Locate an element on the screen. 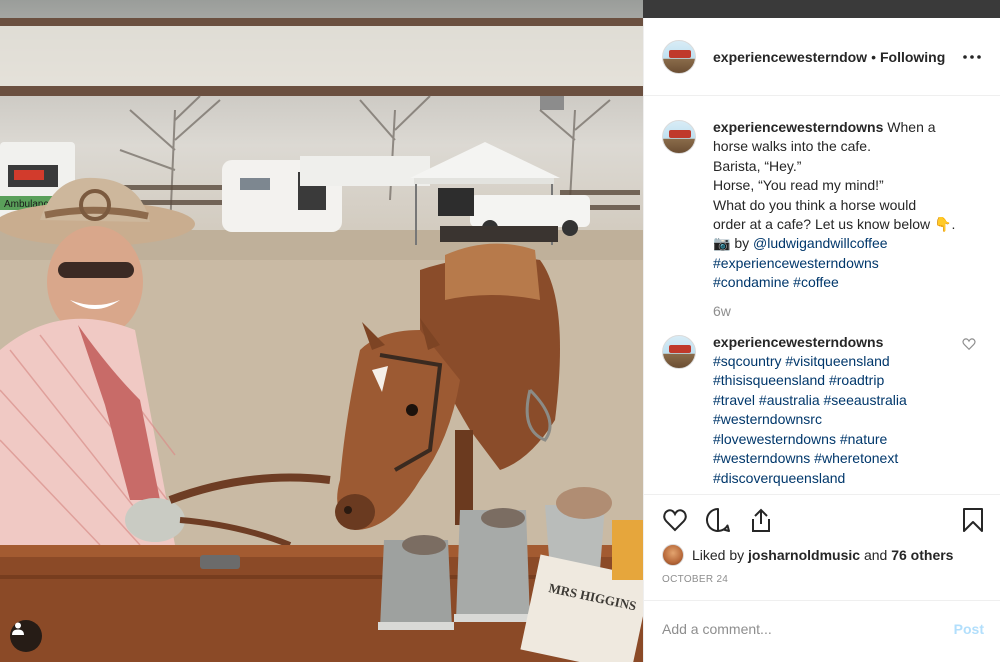  more-options-button is located at coordinates (972, 57).